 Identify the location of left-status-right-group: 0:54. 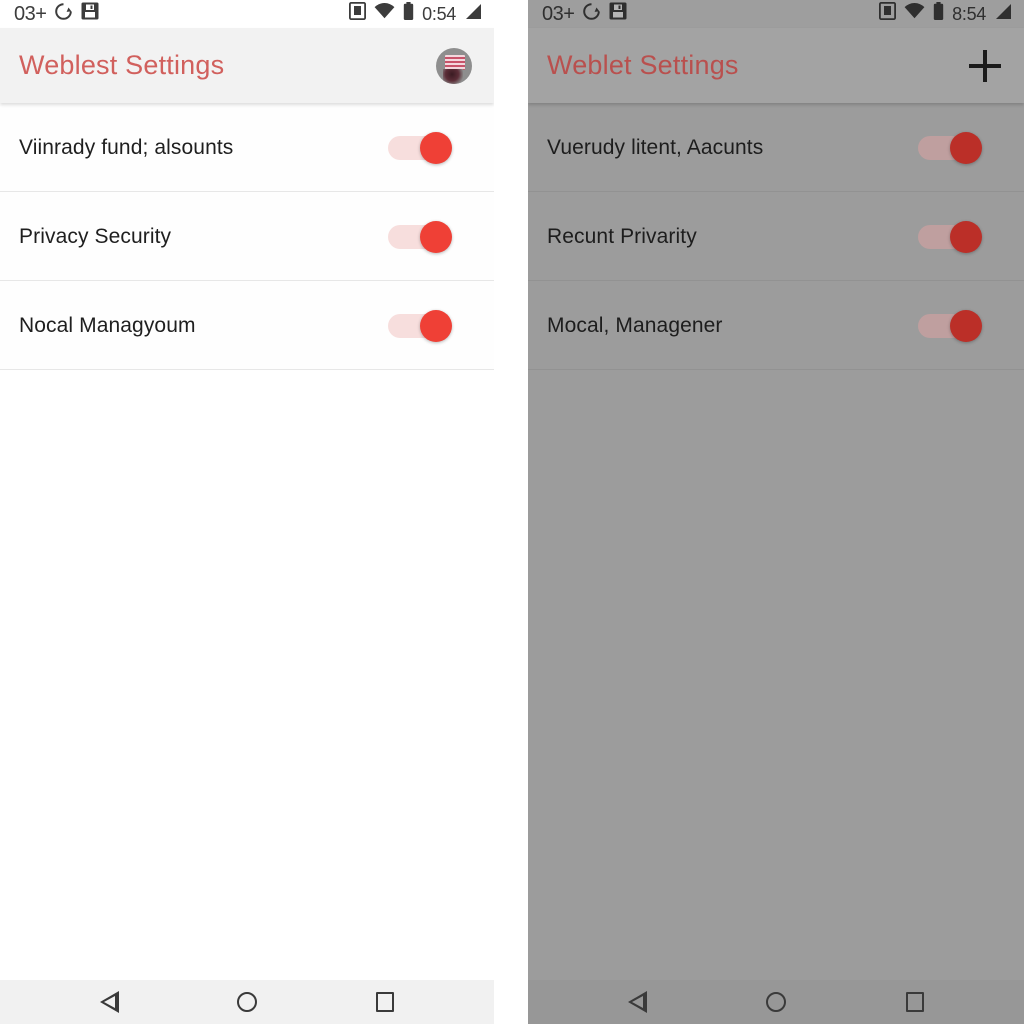
(415, 13).